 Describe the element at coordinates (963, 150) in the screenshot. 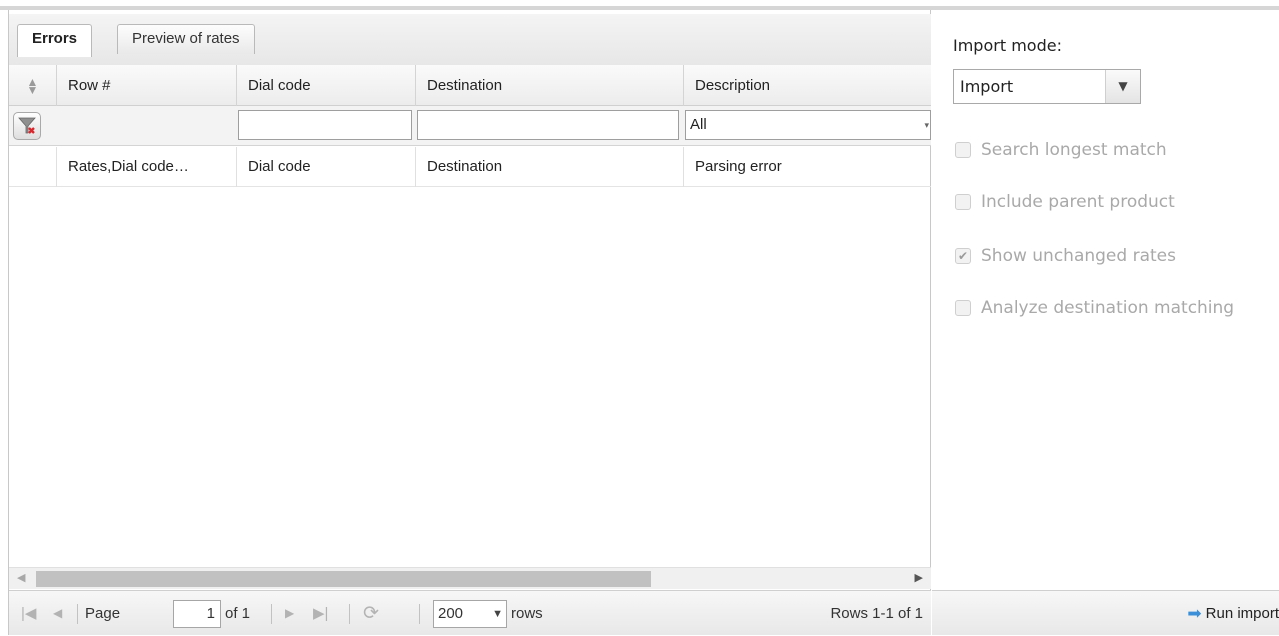

I see `search-longest-match-checkbox` at that location.